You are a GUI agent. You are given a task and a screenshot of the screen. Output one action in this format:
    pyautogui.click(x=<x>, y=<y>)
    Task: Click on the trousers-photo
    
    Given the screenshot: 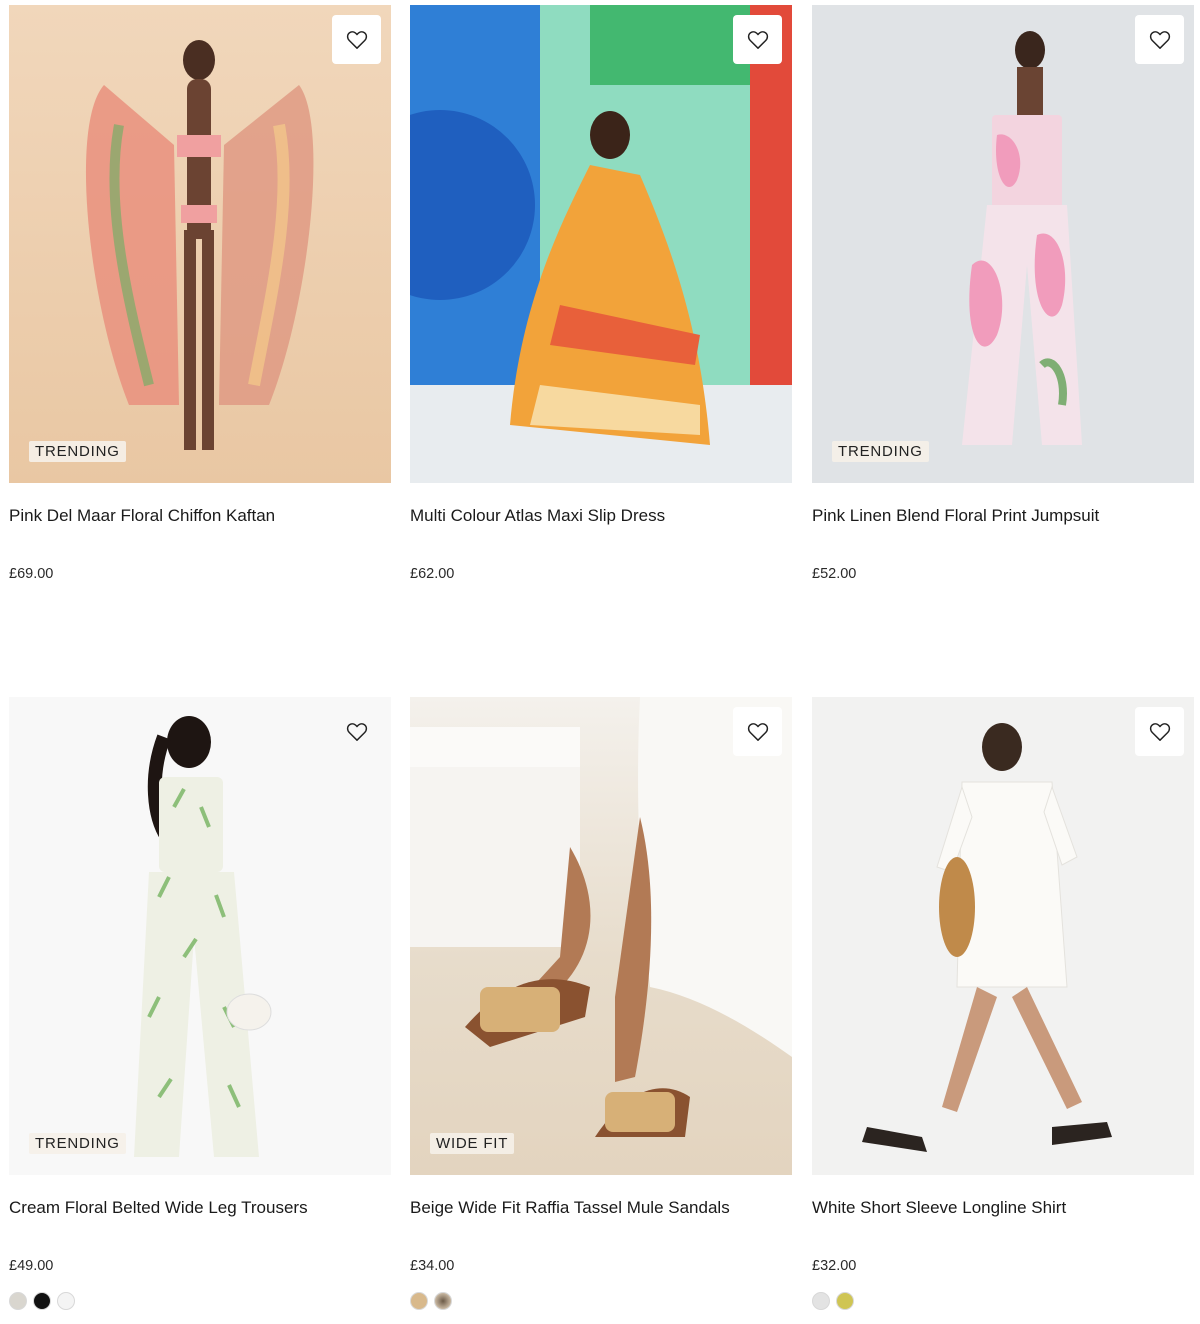 What is the action you would take?
    pyautogui.click(x=200, y=936)
    